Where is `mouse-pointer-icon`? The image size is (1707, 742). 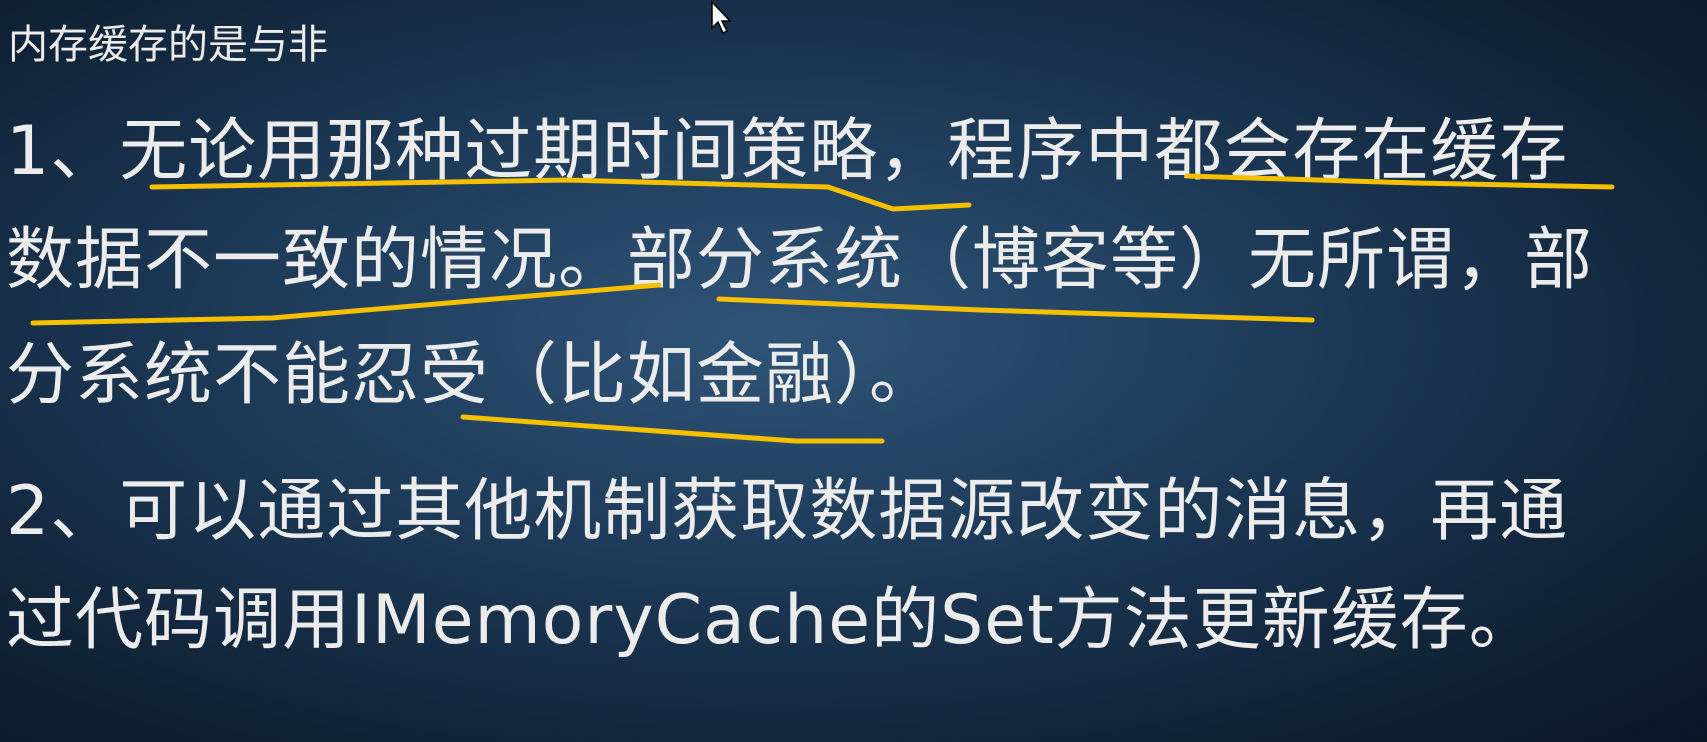 mouse-pointer-icon is located at coordinates (721, 17).